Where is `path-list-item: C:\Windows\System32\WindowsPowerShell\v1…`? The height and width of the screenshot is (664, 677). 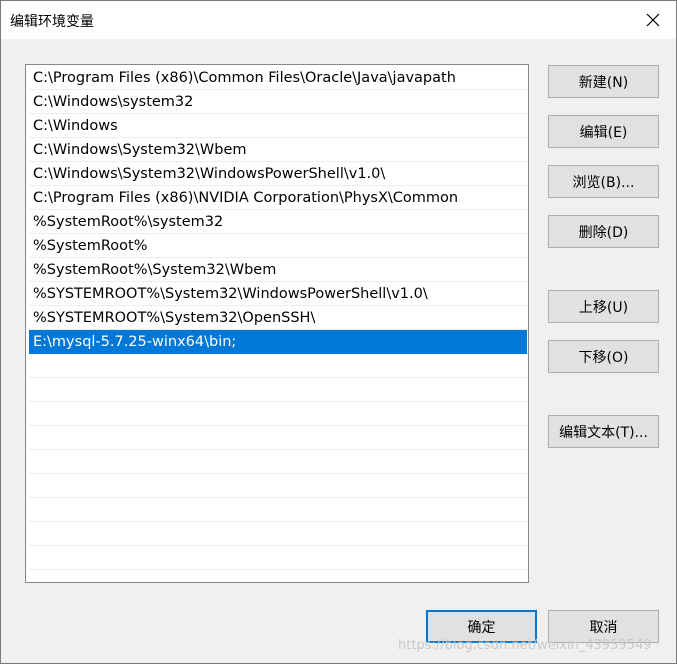 path-list-item: C:\Windows\System32\WindowsPowerShell\v1… is located at coordinates (278, 174).